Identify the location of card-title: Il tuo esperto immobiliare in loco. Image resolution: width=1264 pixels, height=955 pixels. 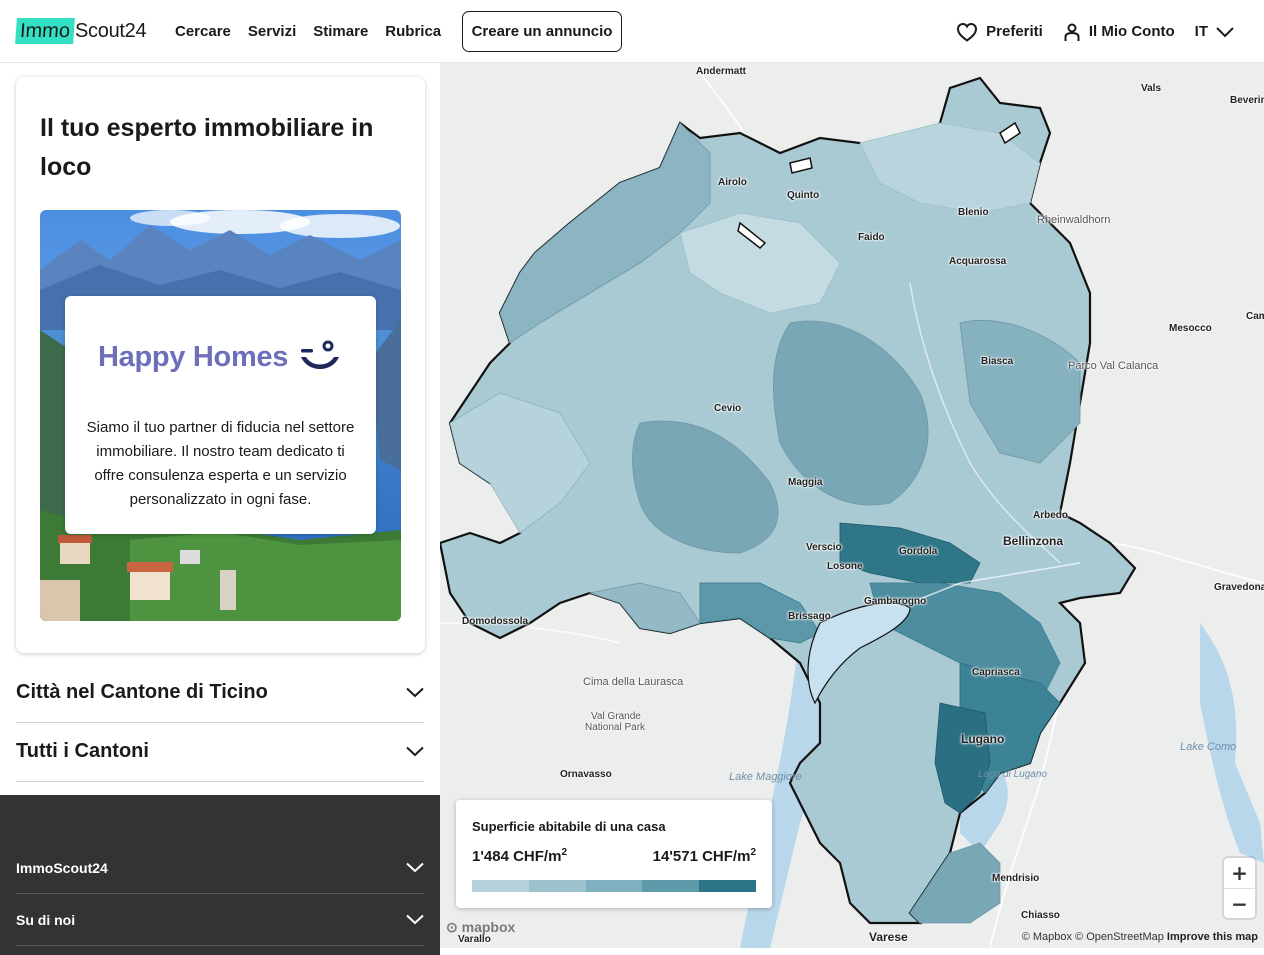
(207, 147).